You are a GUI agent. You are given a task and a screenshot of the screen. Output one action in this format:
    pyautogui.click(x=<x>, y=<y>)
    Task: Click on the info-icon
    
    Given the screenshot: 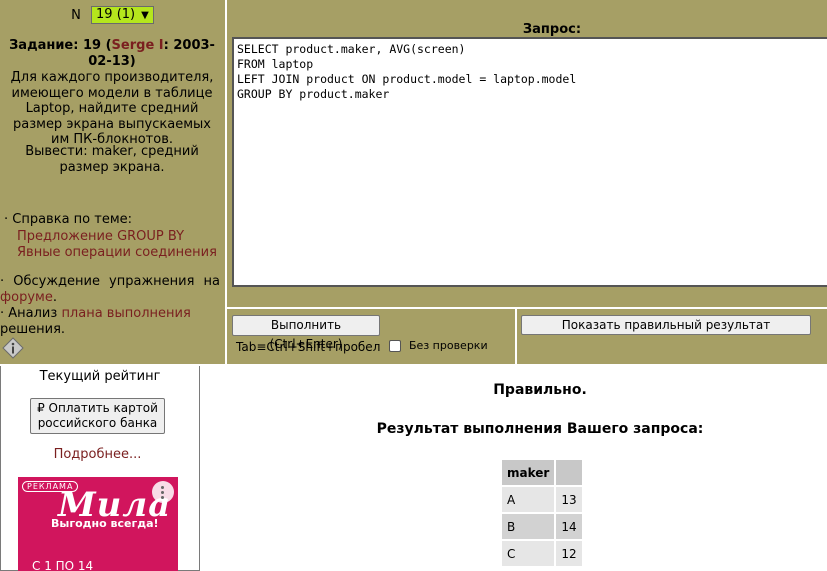 What is the action you would take?
    pyautogui.click(x=13, y=348)
    